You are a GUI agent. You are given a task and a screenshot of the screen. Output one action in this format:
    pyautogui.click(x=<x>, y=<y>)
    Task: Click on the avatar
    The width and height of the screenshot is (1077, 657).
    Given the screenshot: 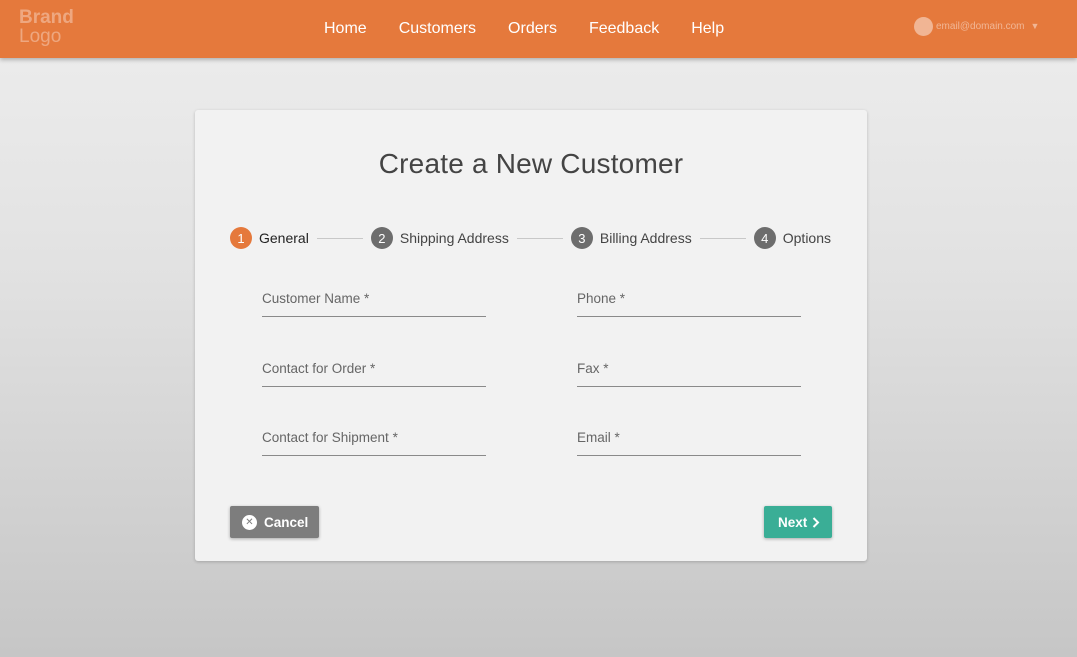 What is the action you would take?
    pyautogui.click(x=923, y=26)
    